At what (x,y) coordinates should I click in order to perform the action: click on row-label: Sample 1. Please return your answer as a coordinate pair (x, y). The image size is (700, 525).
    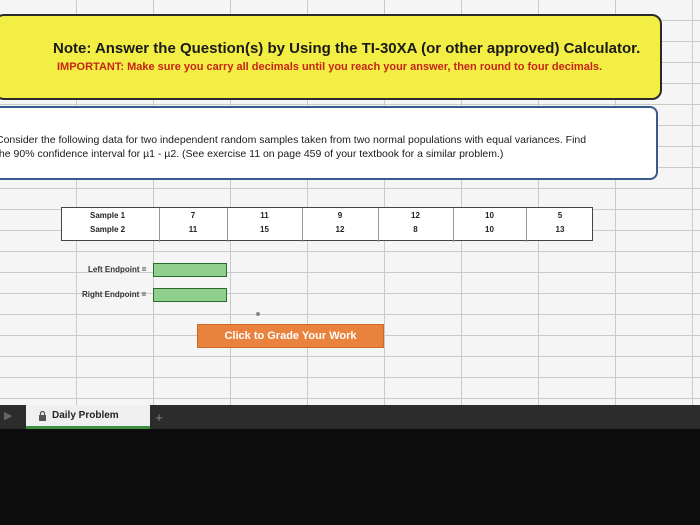
    Looking at the image, I should click on (108, 215).